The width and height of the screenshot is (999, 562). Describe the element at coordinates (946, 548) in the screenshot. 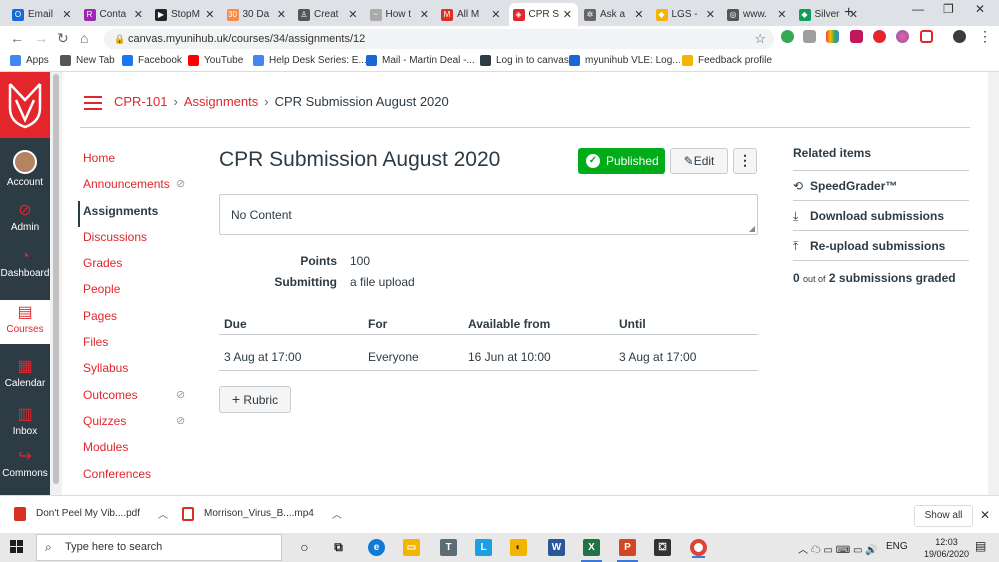

I see `system-clock: 12:03 19/06/2020` at that location.